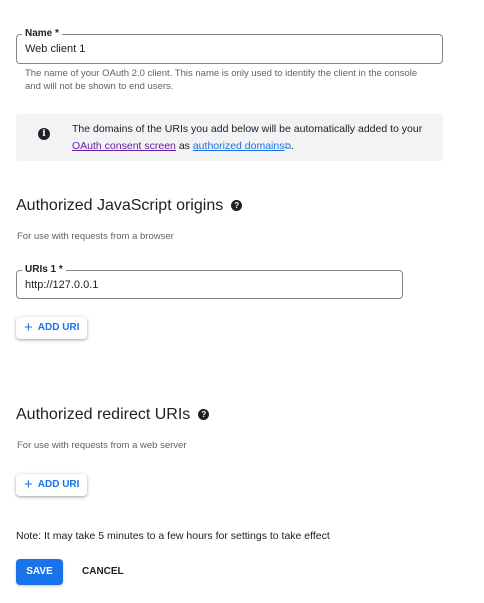 The width and height of the screenshot is (484, 603). What do you see at coordinates (103, 414) in the screenshot?
I see `redirect-uris-title-text: Authorized redirect URIs` at bounding box center [103, 414].